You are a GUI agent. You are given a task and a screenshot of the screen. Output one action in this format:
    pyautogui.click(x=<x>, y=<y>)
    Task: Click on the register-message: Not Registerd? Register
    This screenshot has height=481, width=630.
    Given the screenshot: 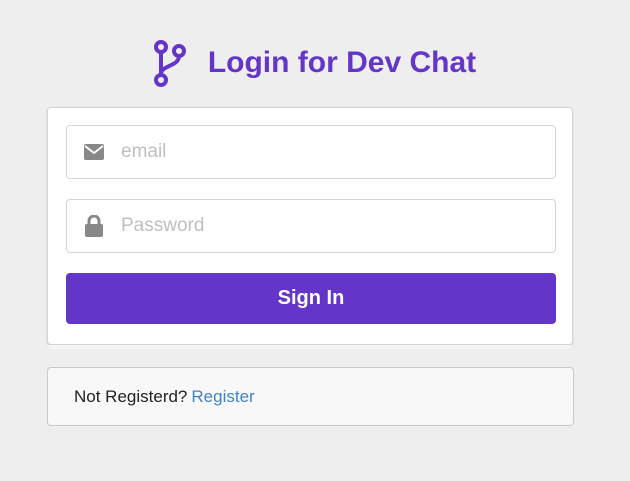 What is the action you would take?
    pyautogui.click(x=310, y=396)
    